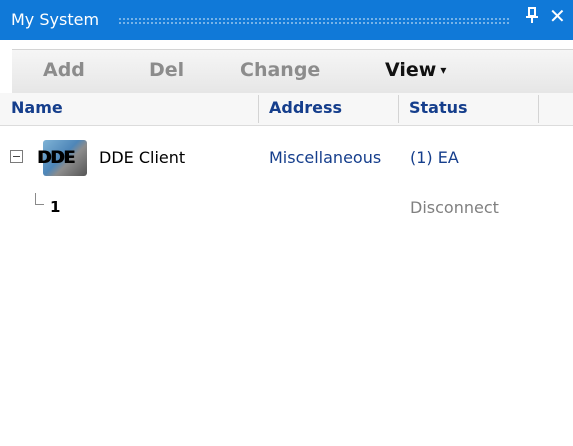 This screenshot has width=573, height=446. Describe the element at coordinates (443, 70) in the screenshot. I see `chevron-down-icon: ▾` at that location.